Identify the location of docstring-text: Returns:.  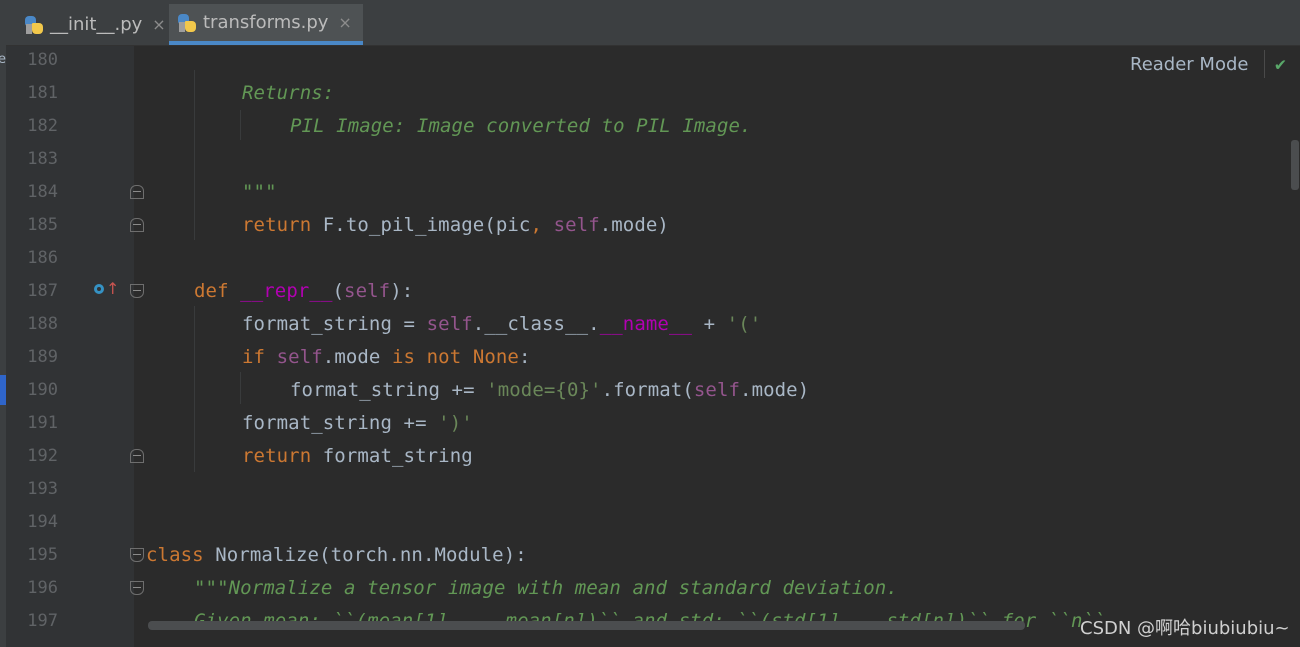
(288, 93).